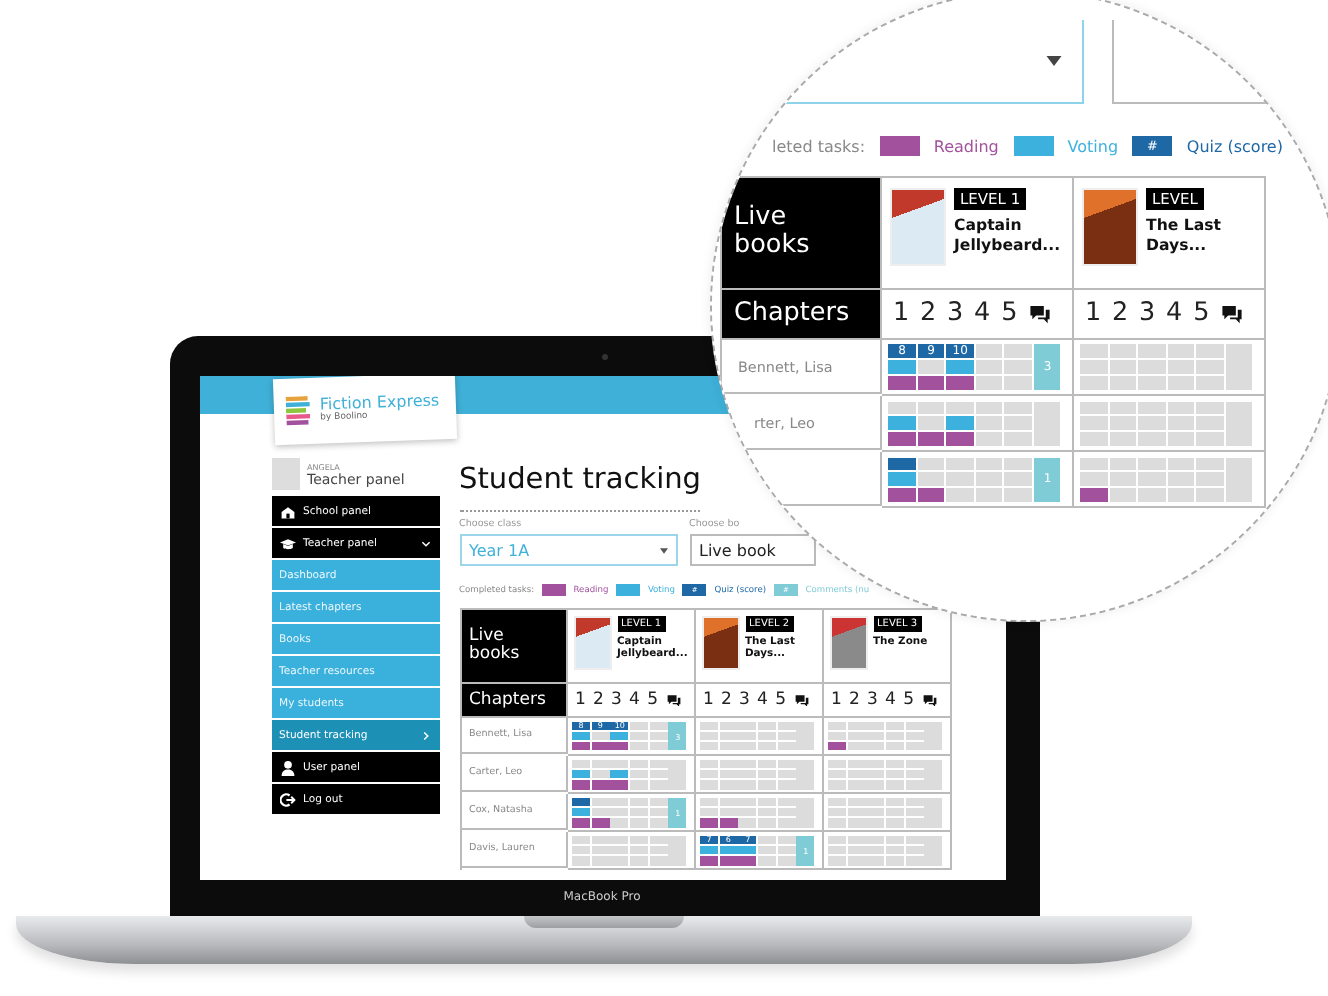 The height and width of the screenshot is (996, 1328). I want to click on user-icon, so click(287, 767).